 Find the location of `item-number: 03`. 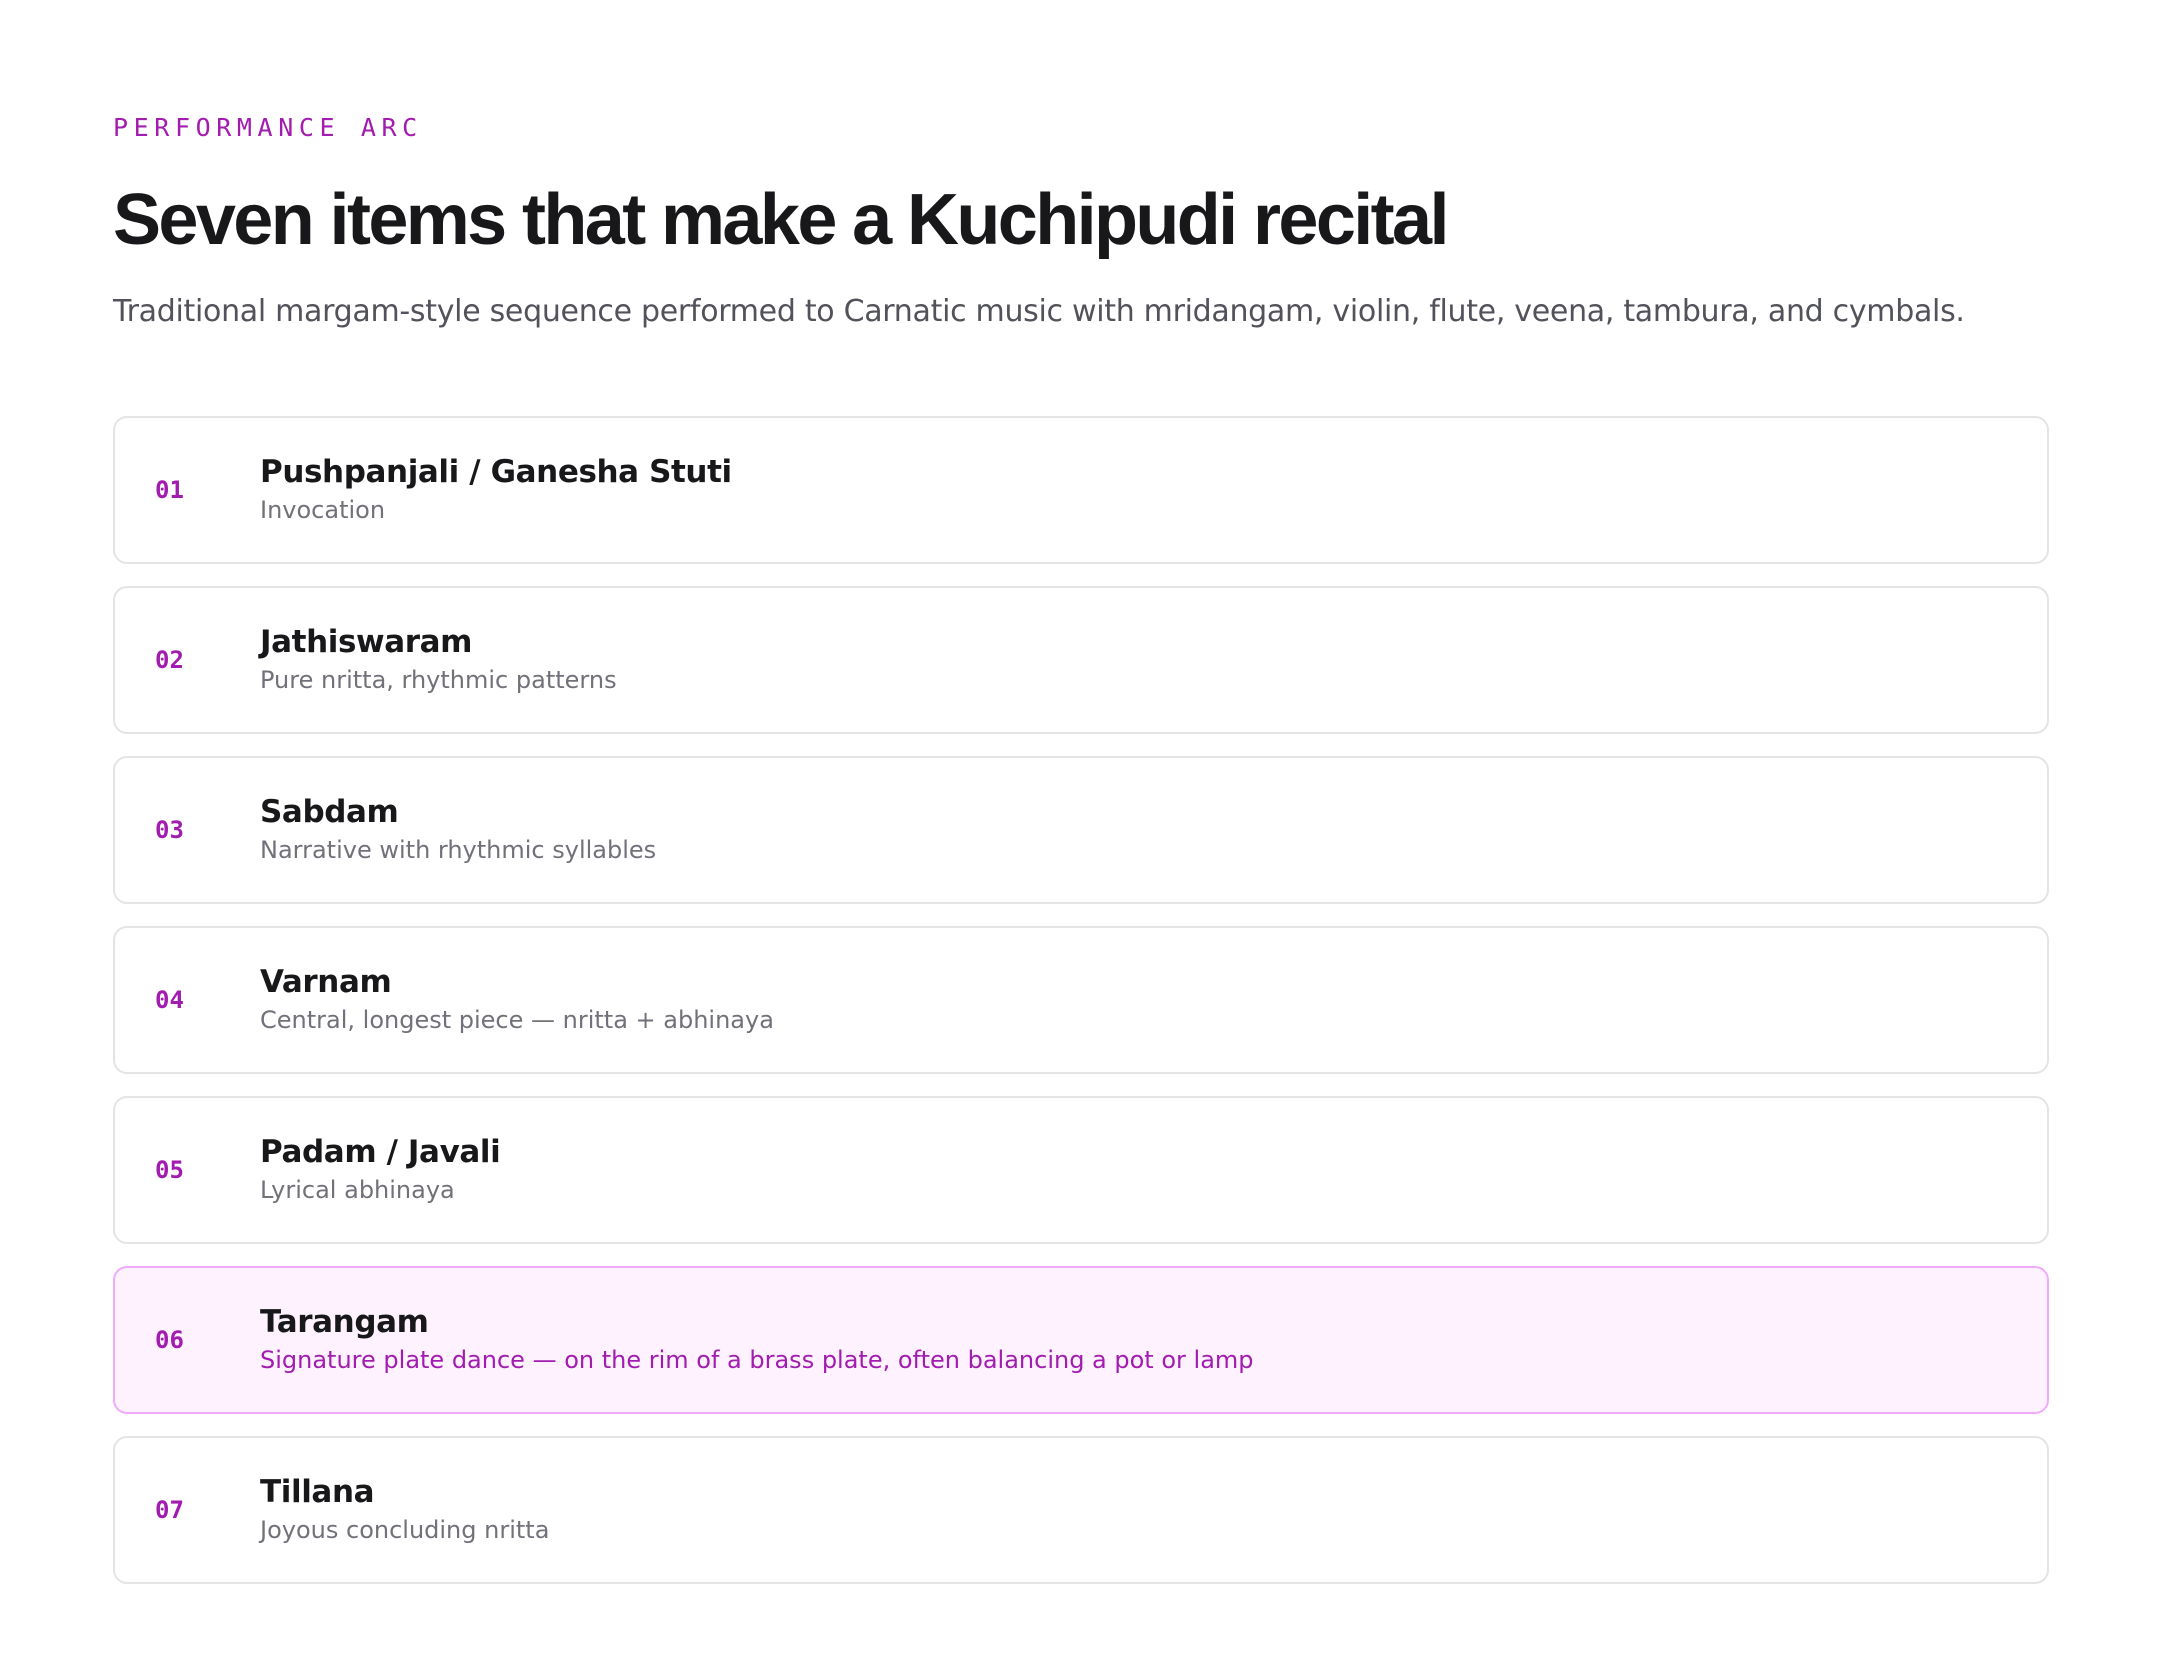

item-number: 03 is located at coordinates (169, 830).